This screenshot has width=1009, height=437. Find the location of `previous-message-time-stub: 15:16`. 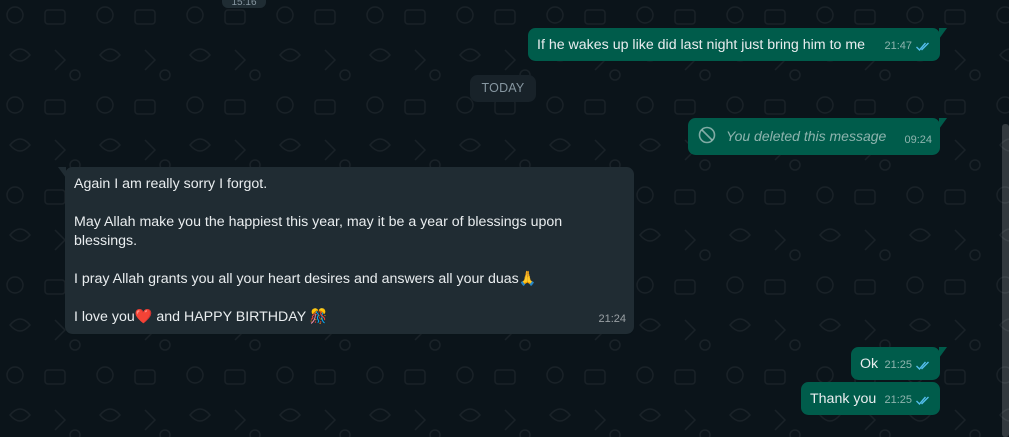

previous-message-time-stub: 15:16 is located at coordinates (244, 4).